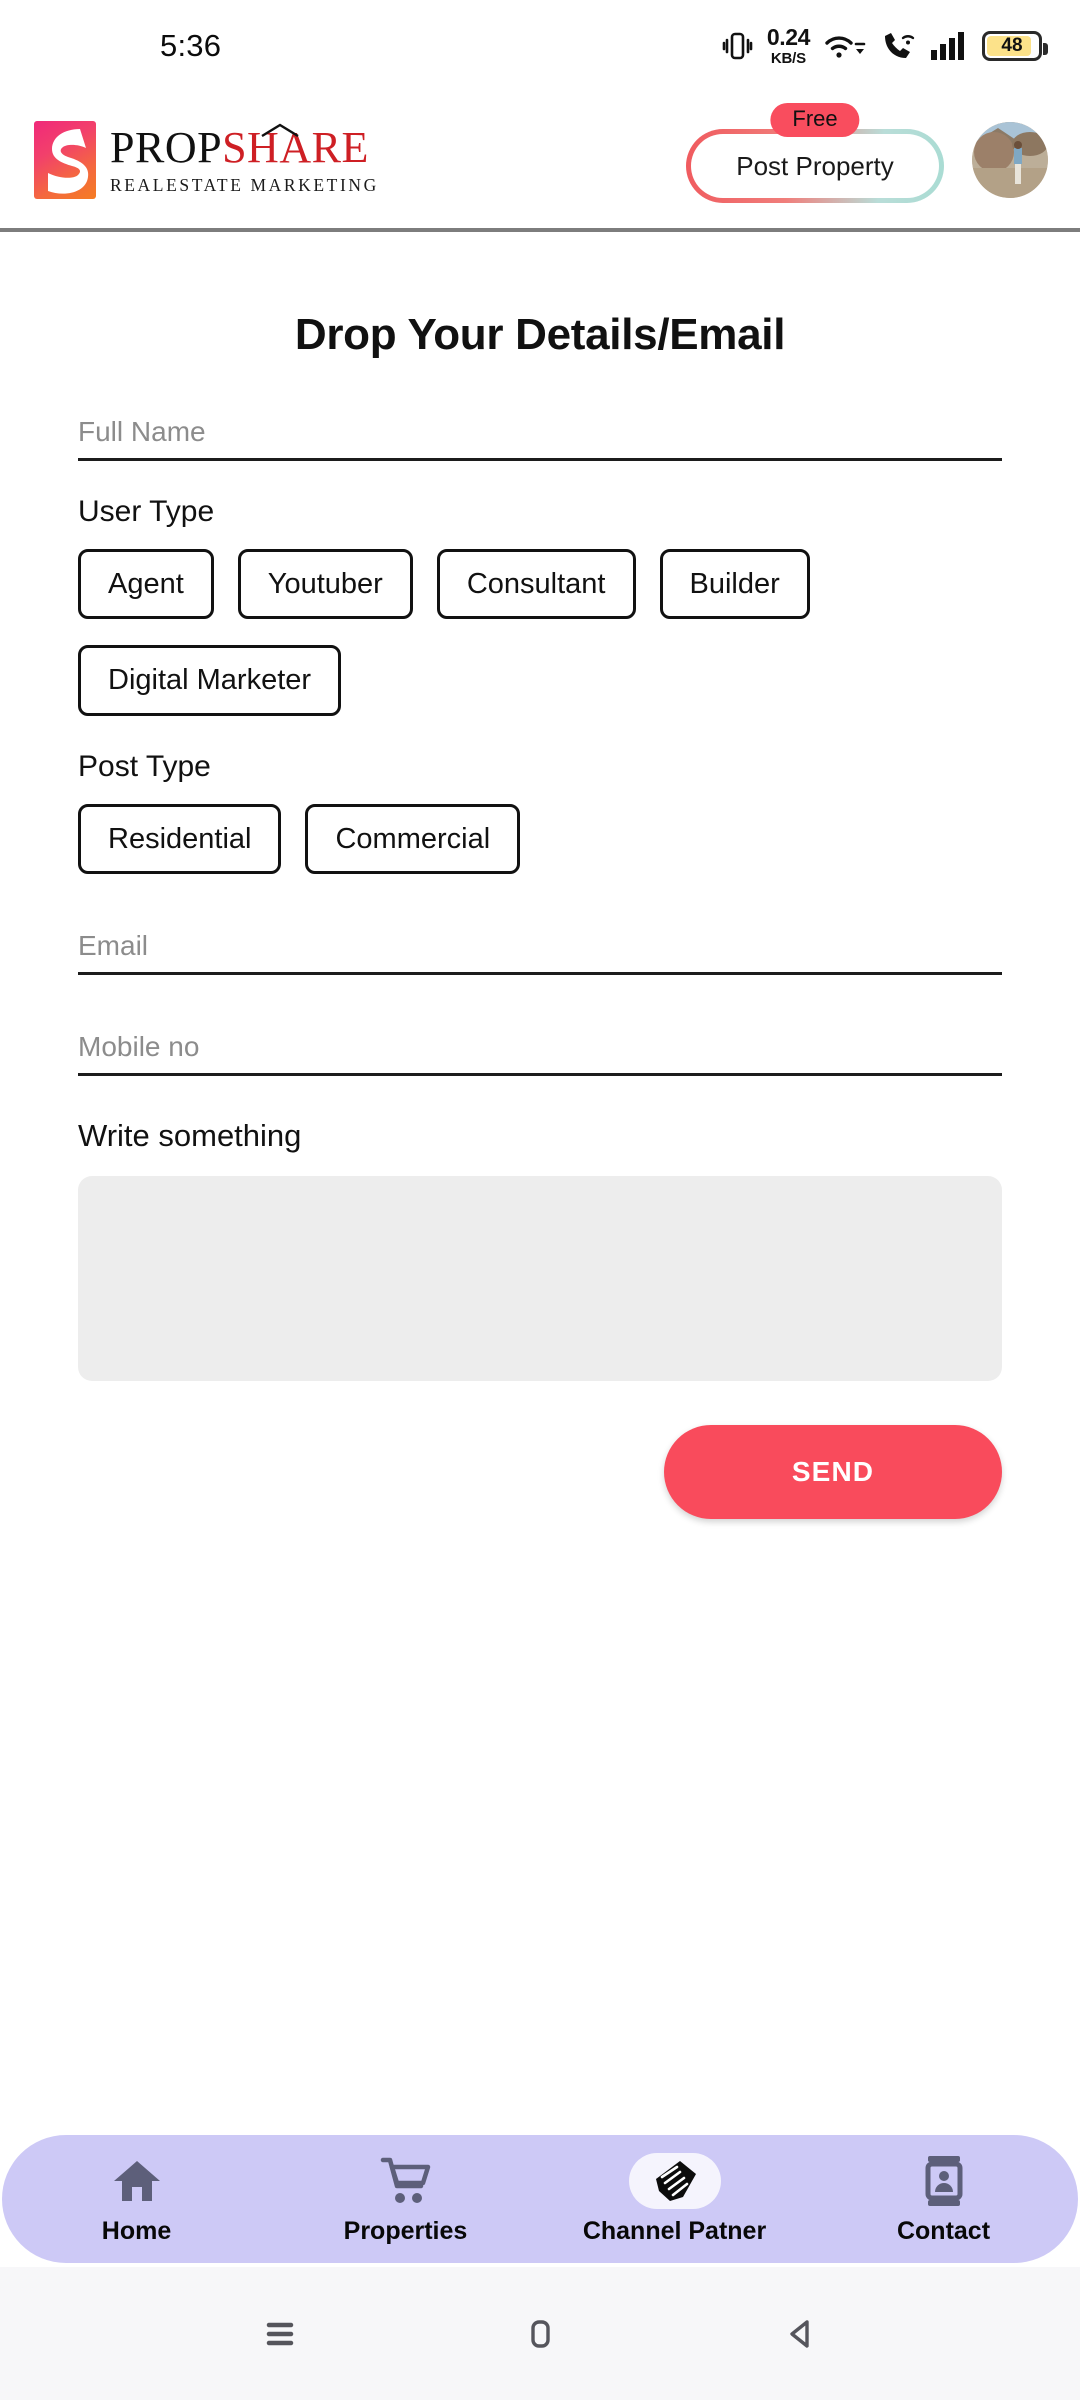  I want to click on post-type-label: Post Type, so click(144, 766).